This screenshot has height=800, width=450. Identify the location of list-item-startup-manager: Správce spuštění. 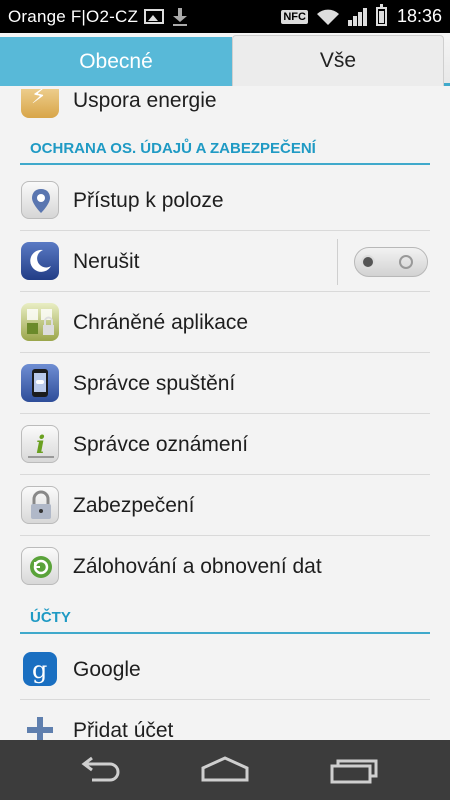
(225, 383).